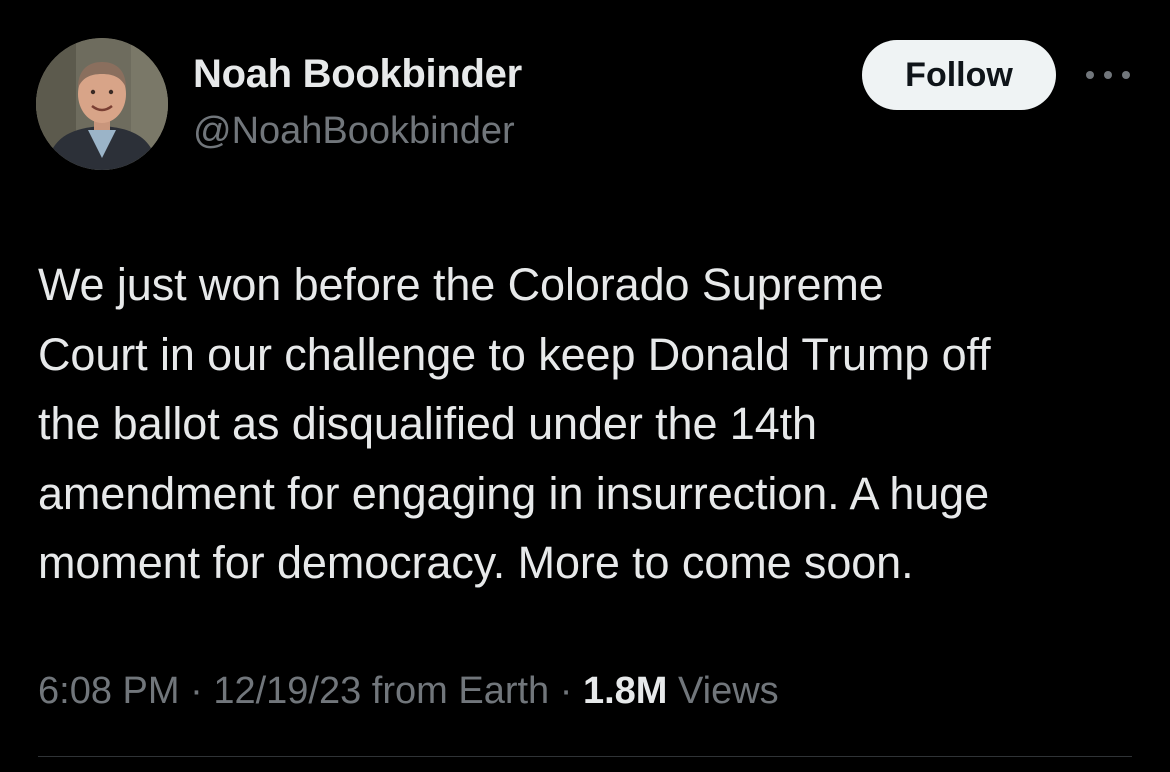 The image size is (1170, 772). Describe the element at coordinates (357, 74) in the screenshot. I see `author-display-name: Noah Bookbinder` at that location.